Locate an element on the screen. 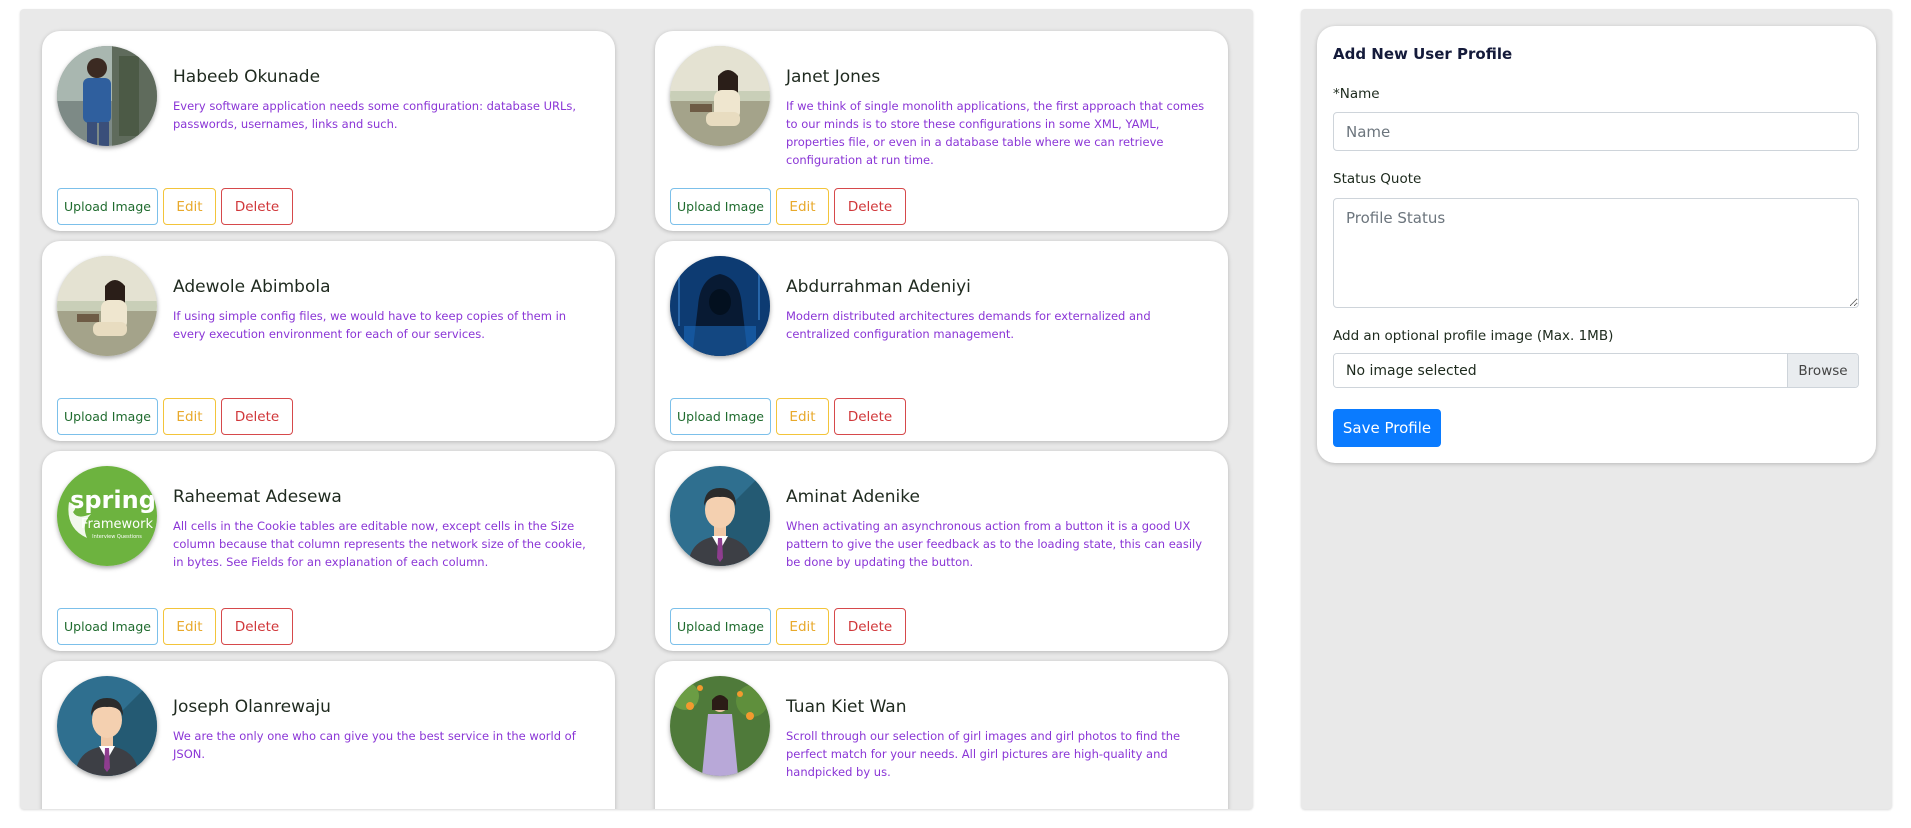  browse-button: Browse is located at coordinates (1822, 370).